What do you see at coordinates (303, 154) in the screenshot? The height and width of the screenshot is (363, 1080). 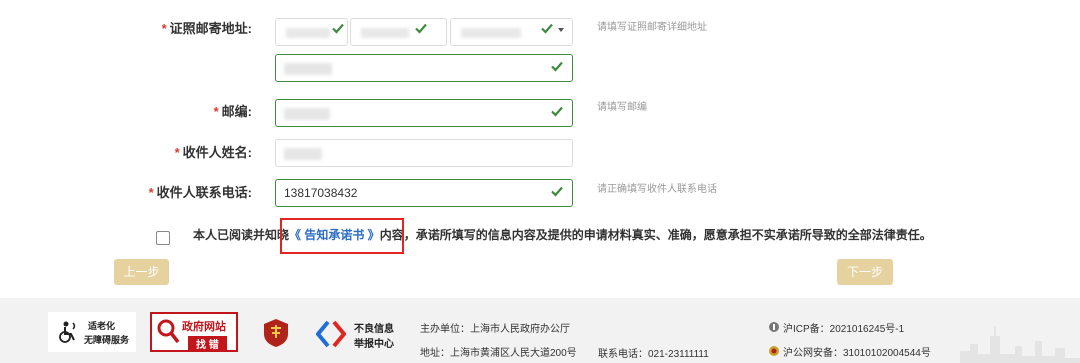 I see `recipient-value` at bounding box center [303, 154].